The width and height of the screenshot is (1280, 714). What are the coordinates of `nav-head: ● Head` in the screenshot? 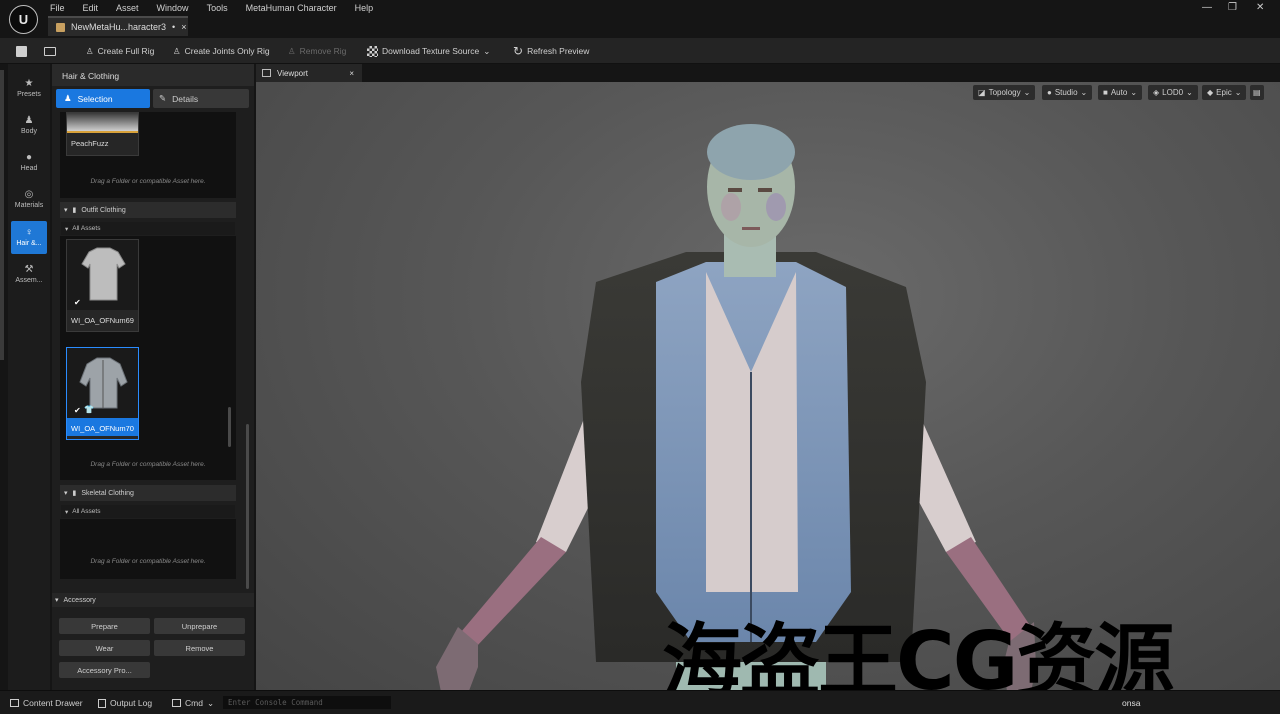 It's located at (29, 162).